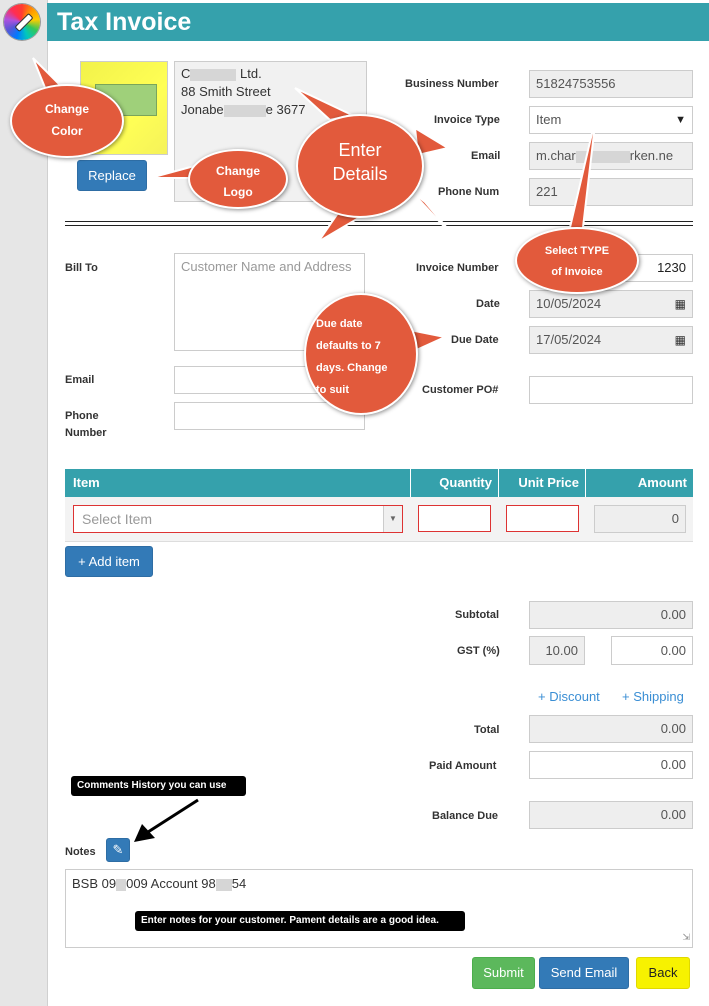 This screenshot has width=709, height=1006. What do you see at coordinates (144, 833) in the screenshot?
I see `arrow-head` at bounding box center [144, 833].